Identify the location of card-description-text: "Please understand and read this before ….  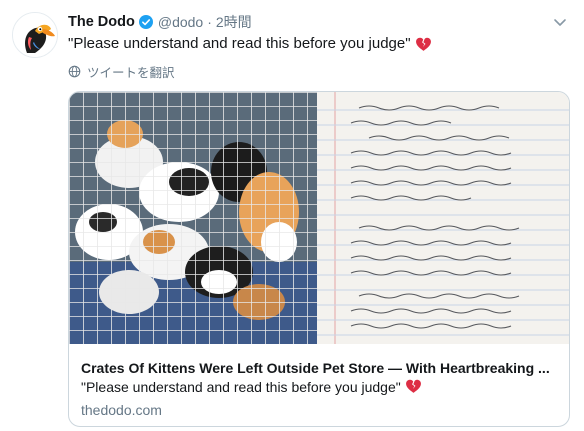
(241, 386).